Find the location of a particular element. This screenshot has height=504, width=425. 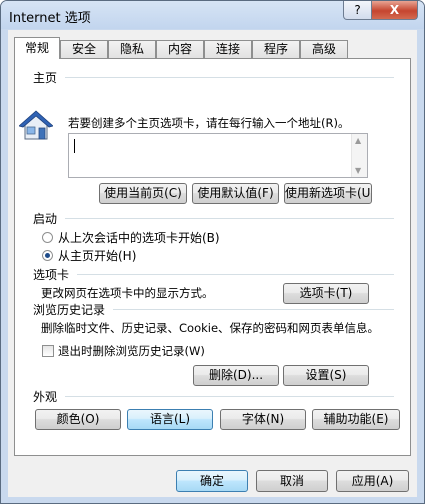

appearance-group-title: 外观 is located at coordinates (45, 397).